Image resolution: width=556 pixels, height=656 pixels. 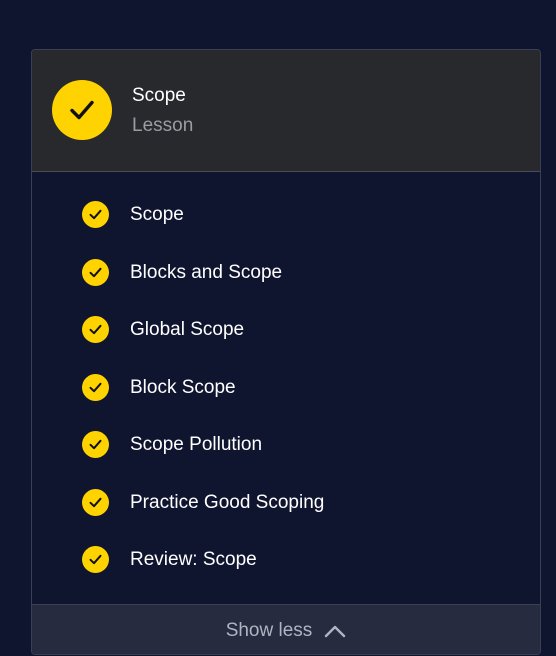 I want to click on list-item-label: Practice Good Scoping, so click(x=227, y=502).